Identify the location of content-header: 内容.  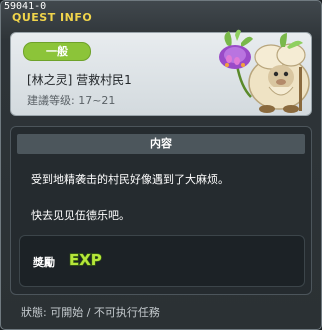
(161, 144).